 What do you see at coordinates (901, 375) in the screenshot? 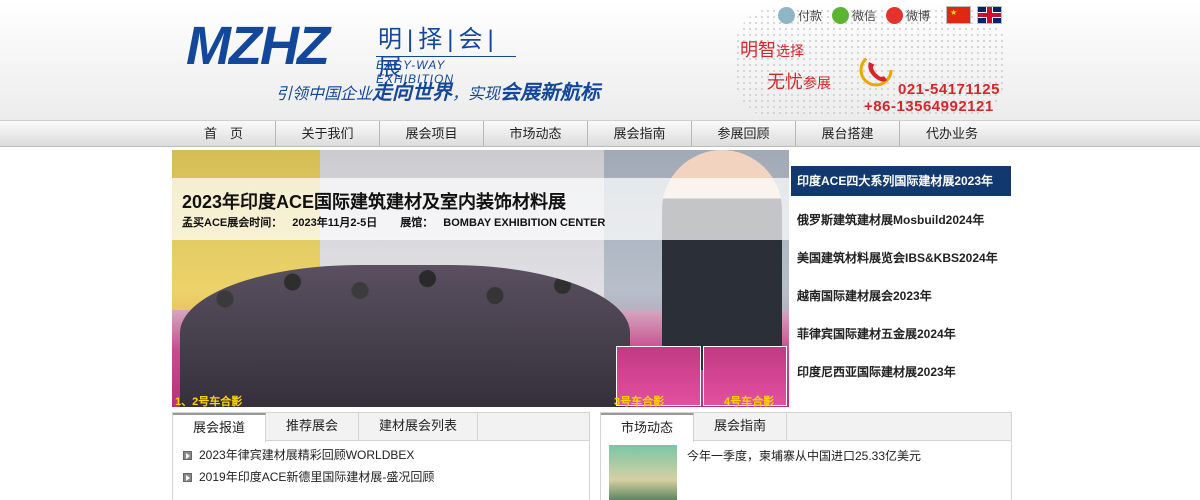
I see `expo-item-indonesia: 印度尼西亚国际建材展2023年` at bounding box center [901, 375].